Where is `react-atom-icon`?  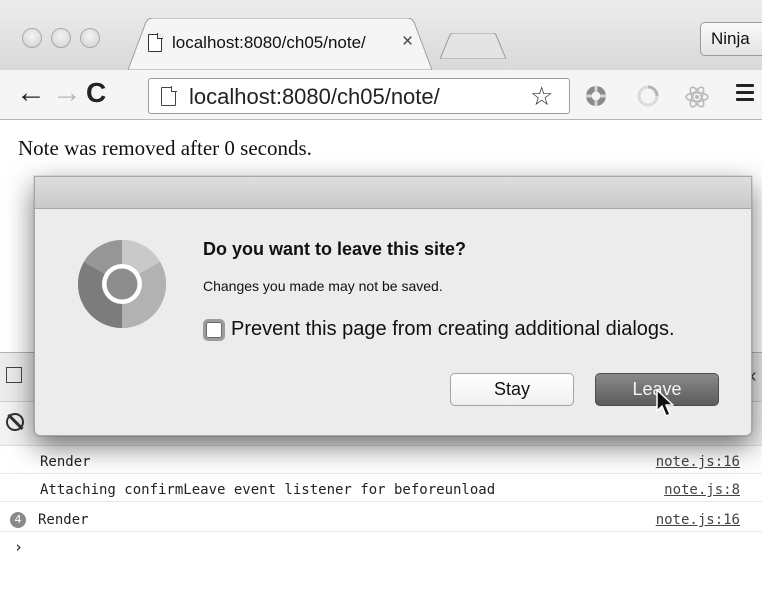
react-atom-icon is located at coordinates (697, 97).